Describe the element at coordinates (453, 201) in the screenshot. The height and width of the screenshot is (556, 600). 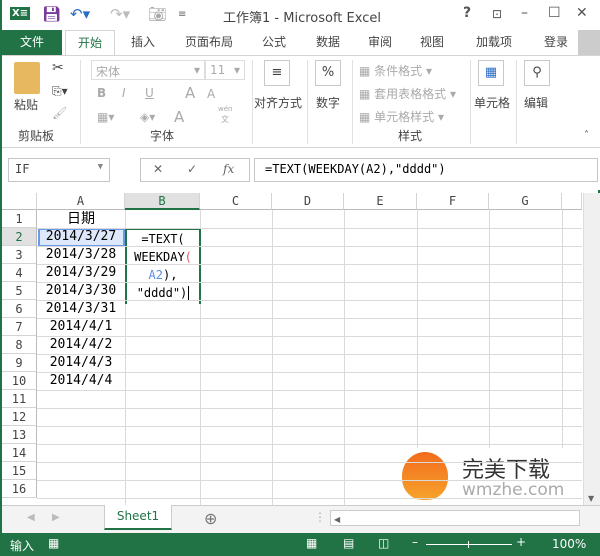
I see `column-header-f: F` at that location.